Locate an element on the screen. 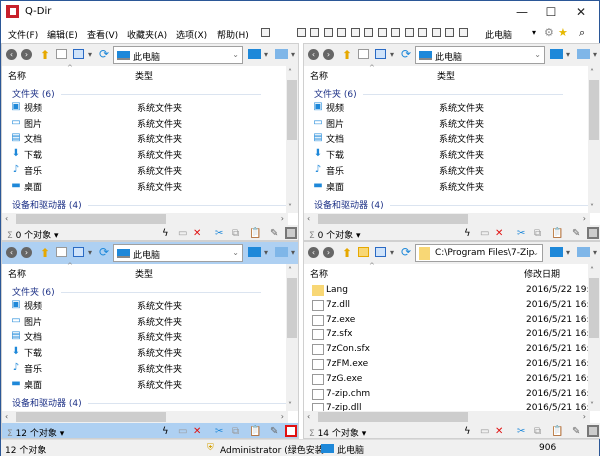 This screenshot has width=600, height=456. close-button: ✕ is located at coordinates (581, 12).